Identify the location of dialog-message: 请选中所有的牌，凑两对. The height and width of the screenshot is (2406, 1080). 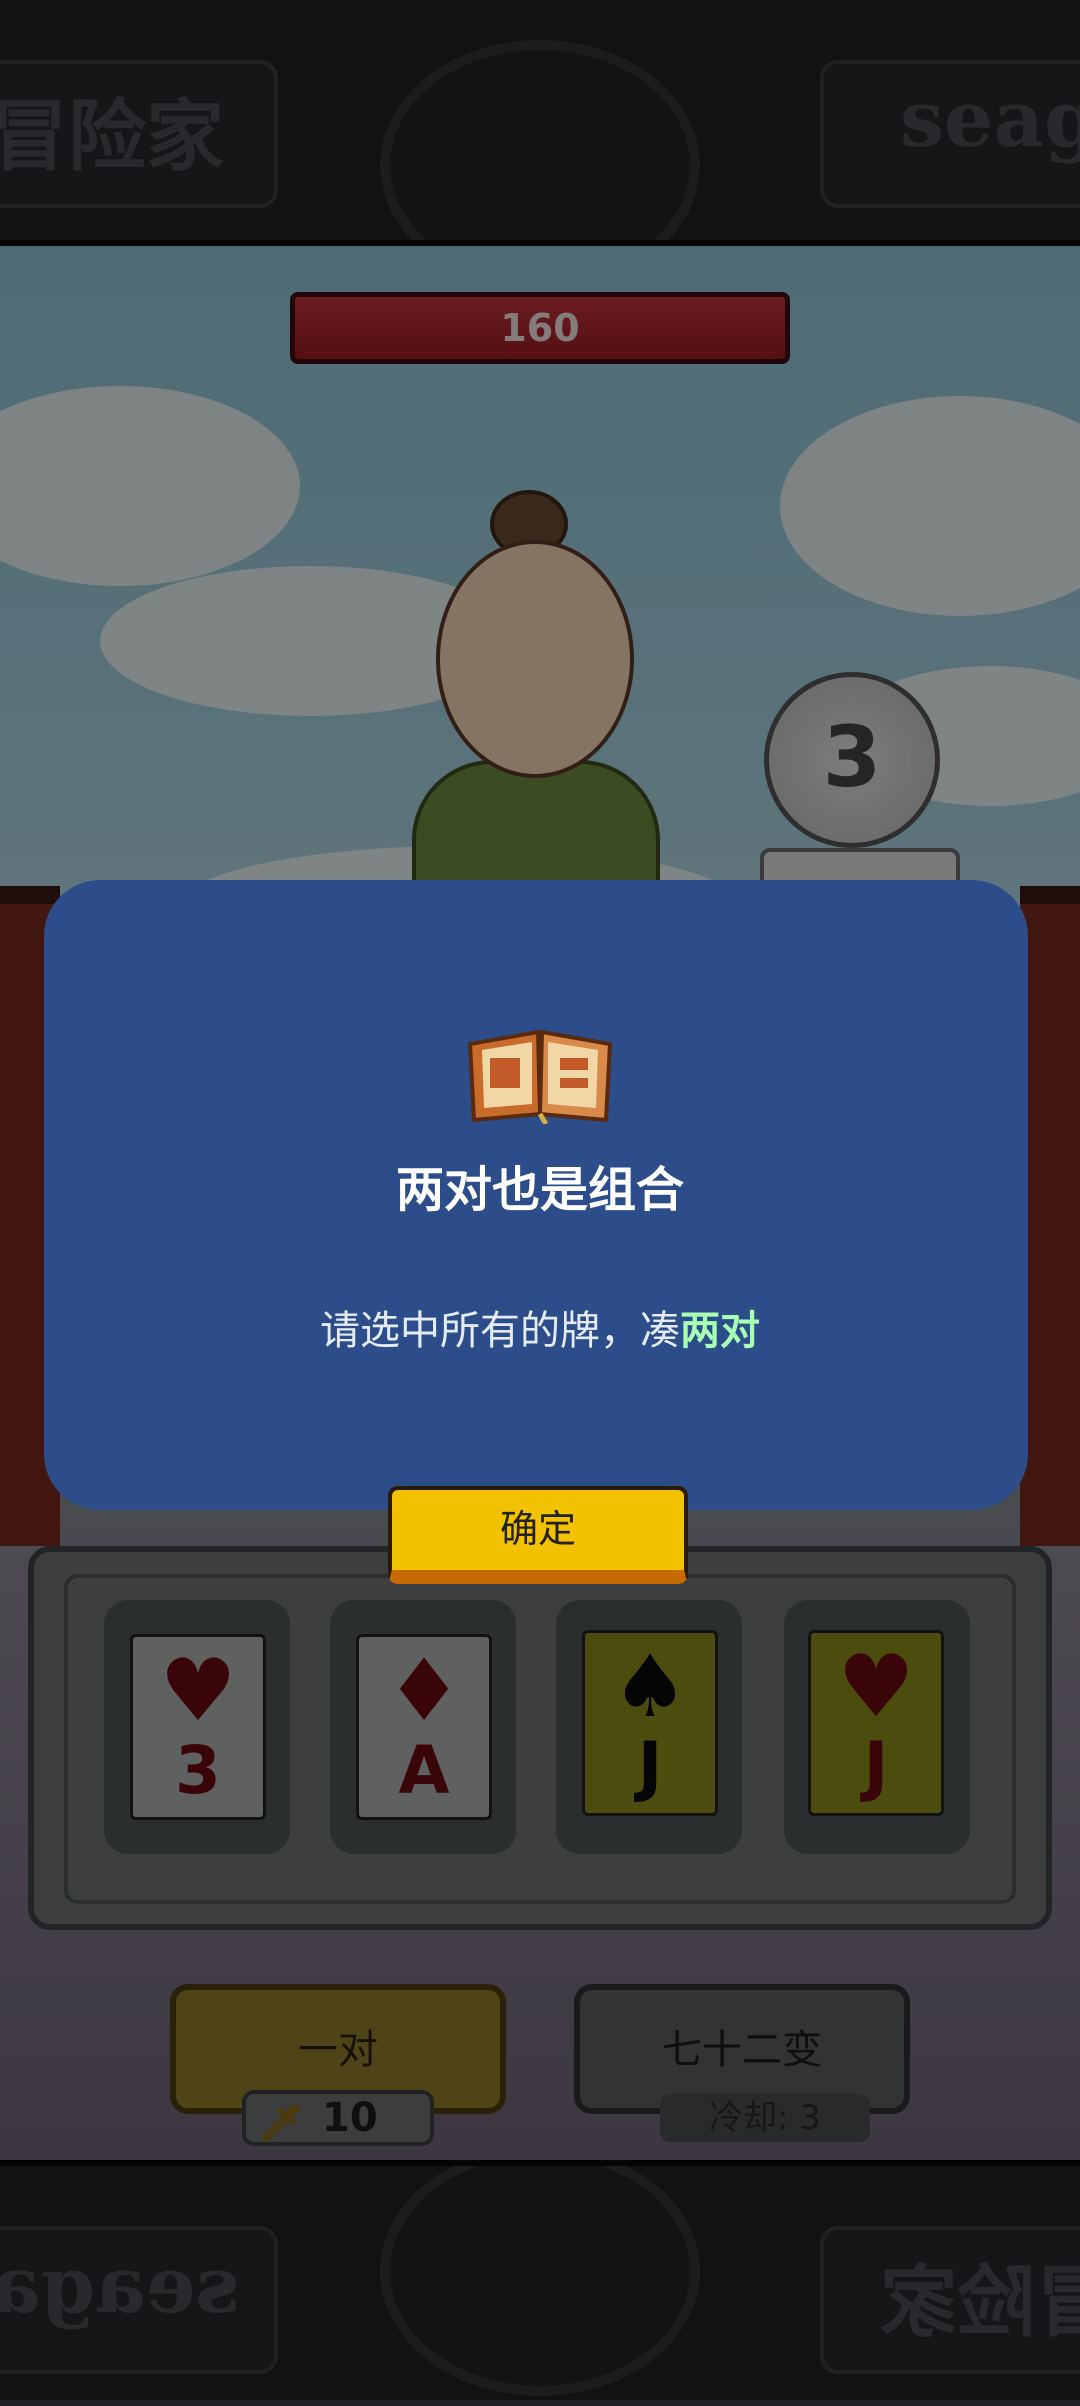
(540, 1327).